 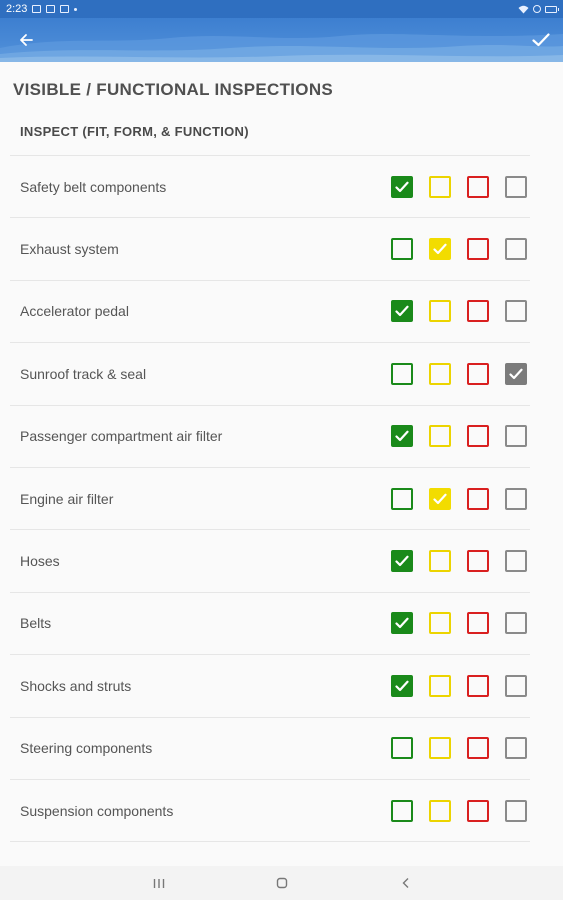 I want to click on inspection-row: Passenger compartment air filter, so click(x=270, y=437).